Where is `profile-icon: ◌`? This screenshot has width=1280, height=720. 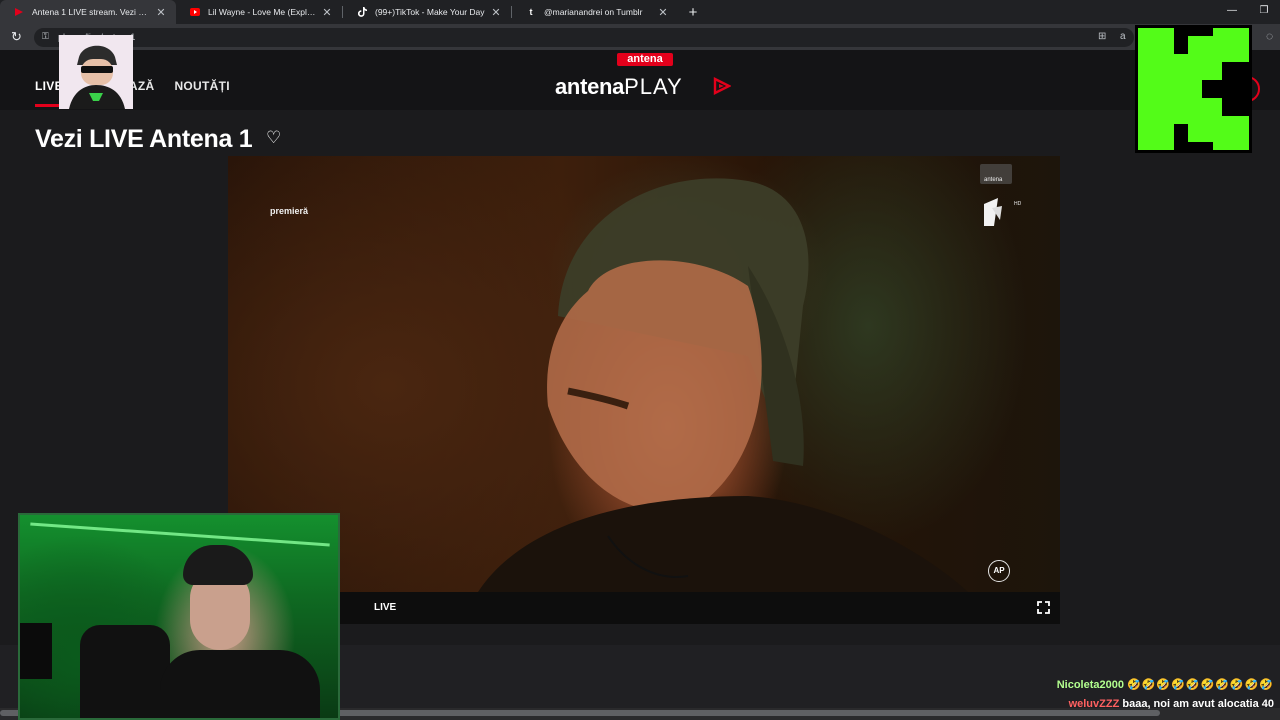
profile-icon: ◌ is located at coordinates (1269, 36).